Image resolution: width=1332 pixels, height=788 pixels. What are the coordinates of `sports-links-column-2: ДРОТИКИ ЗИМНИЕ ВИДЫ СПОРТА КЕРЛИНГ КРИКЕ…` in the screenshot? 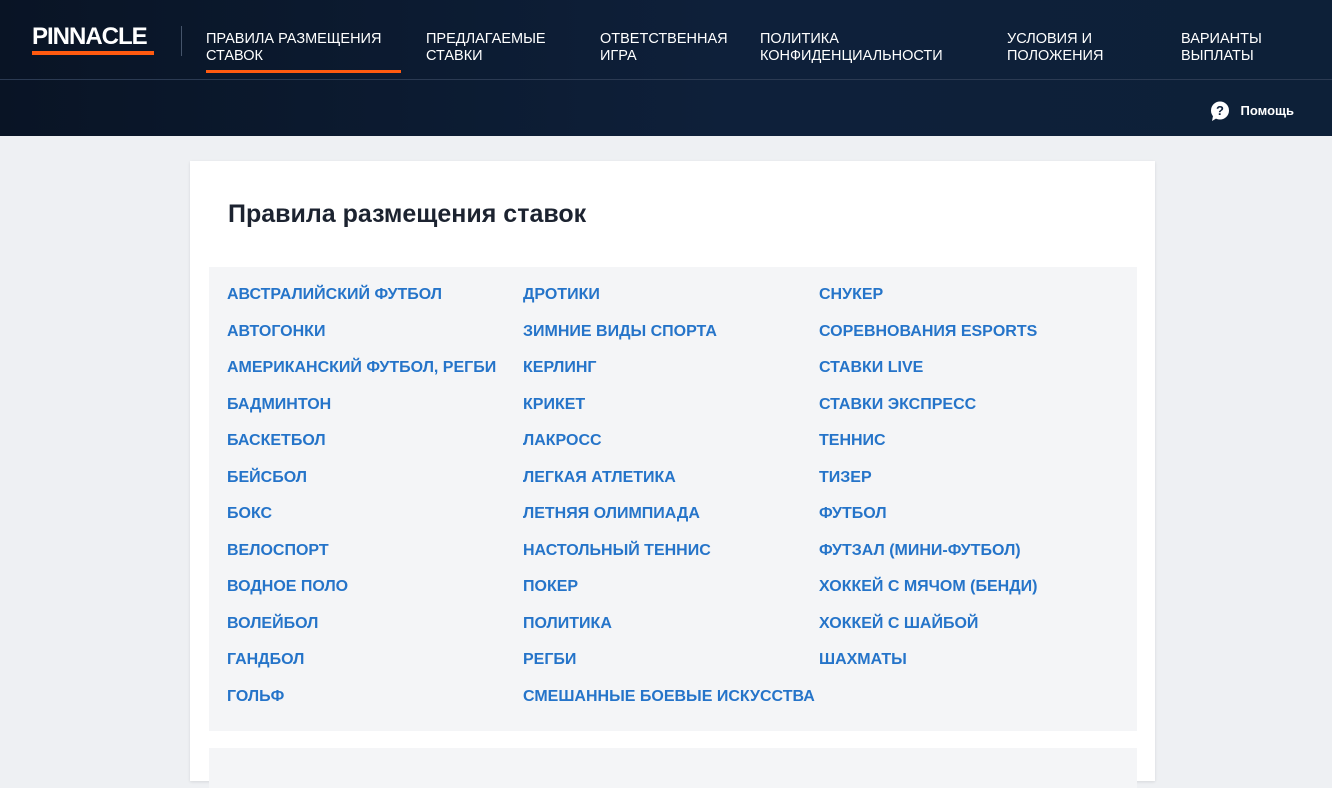 It's located at (669, 504).